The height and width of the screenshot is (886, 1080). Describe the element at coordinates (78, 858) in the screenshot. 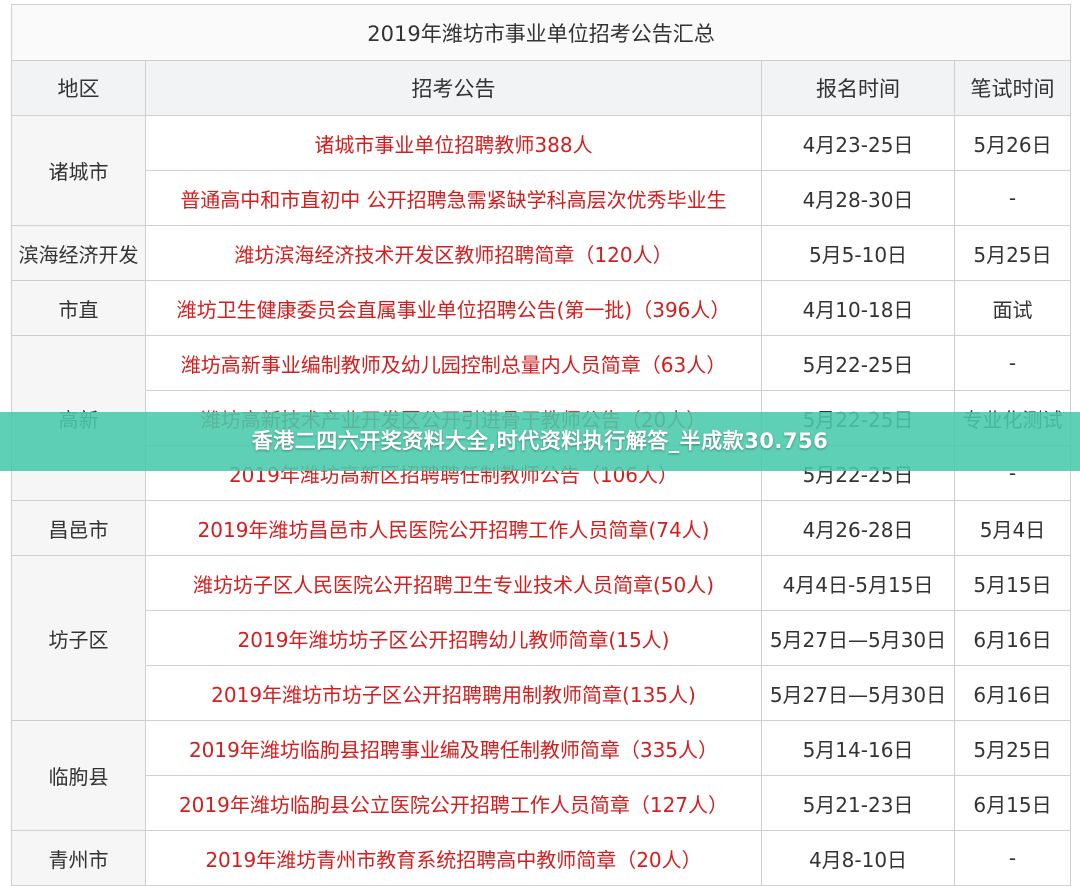

I see `region-cell: 青州市` at that location.